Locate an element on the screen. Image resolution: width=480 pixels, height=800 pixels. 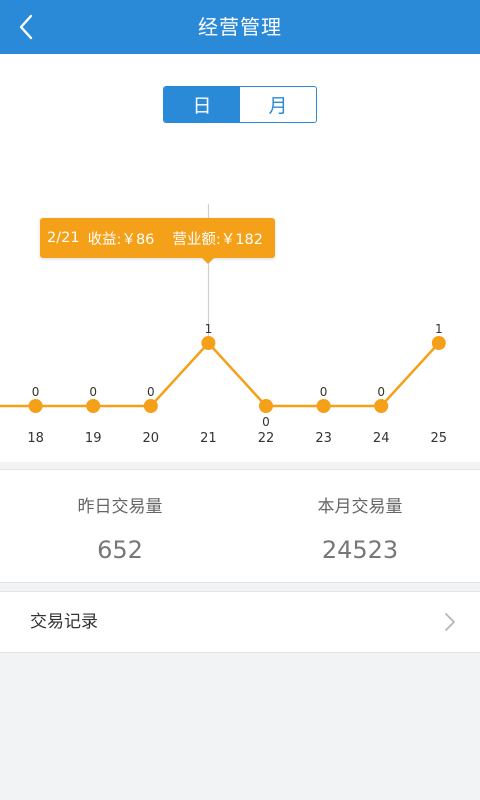
tooltip-date: 2/21 is located at coordinates (63, 238).